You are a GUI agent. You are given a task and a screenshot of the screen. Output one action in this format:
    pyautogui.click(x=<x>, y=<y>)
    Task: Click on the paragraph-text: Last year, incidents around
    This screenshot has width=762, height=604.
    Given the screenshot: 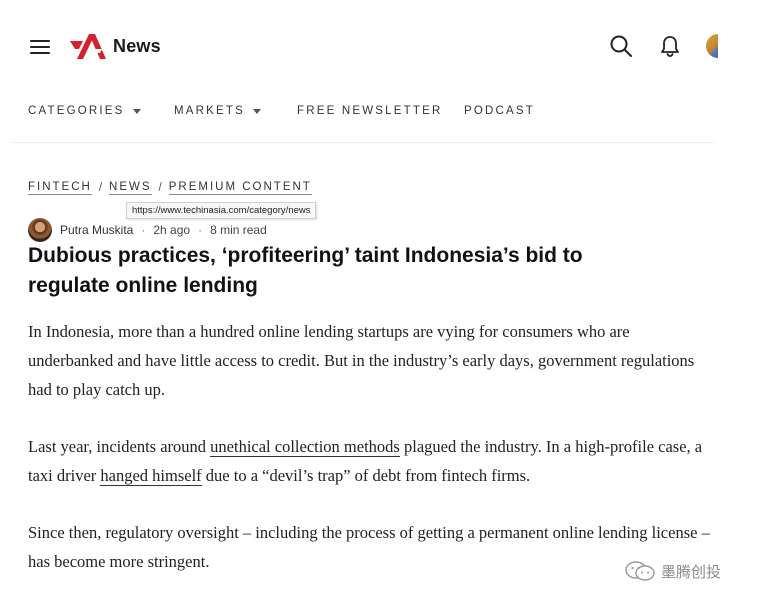 What is the action you would take?
    pyautogui.click(x=119, y=446)
    